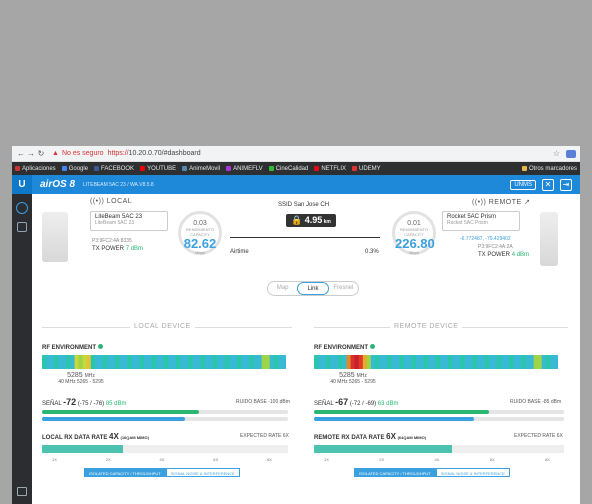  I want to click on remote-noise-bar, so click(439, 419).